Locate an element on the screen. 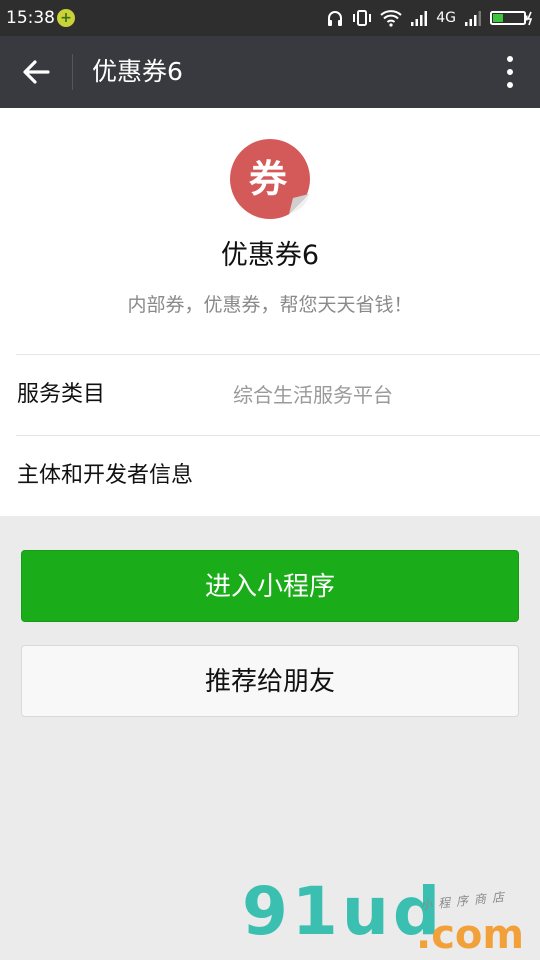 This screenshot has width=540, height=960. logo-char: 券 is located at coordinates (268, 179).